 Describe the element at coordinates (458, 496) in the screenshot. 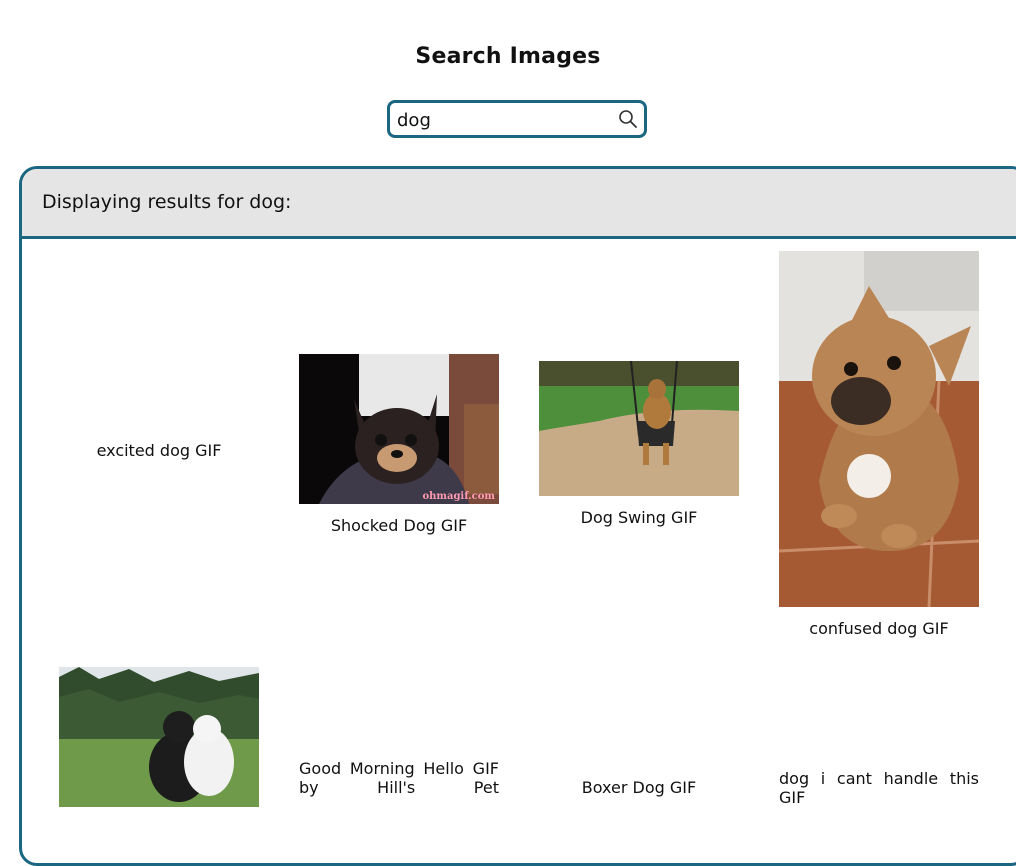

I see `watermark-text: ohmagif.com` at that location.